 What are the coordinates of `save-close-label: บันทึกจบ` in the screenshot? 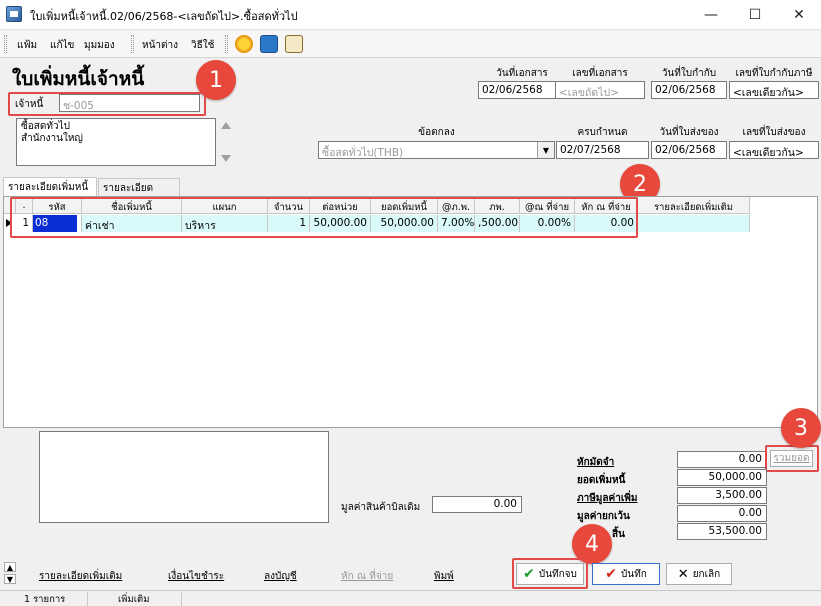 It's located at (557, 574).